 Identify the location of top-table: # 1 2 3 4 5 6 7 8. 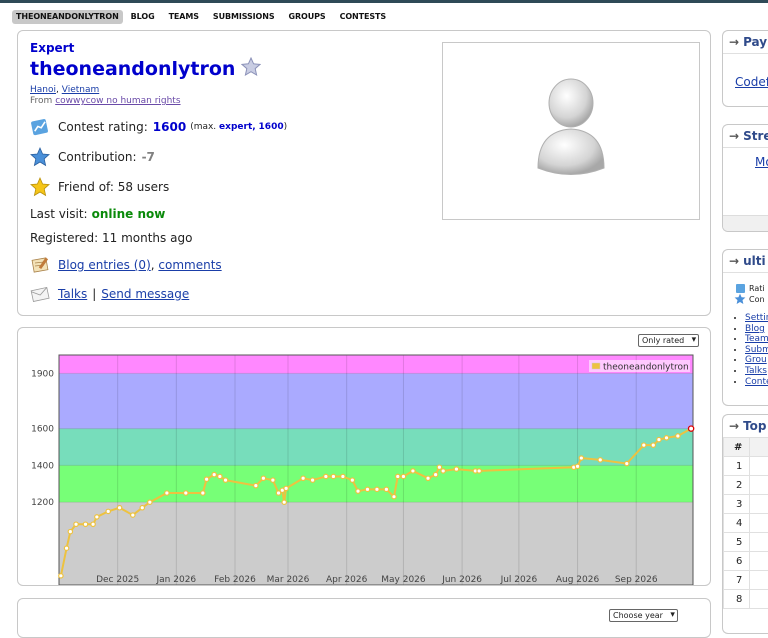
(745, 523).